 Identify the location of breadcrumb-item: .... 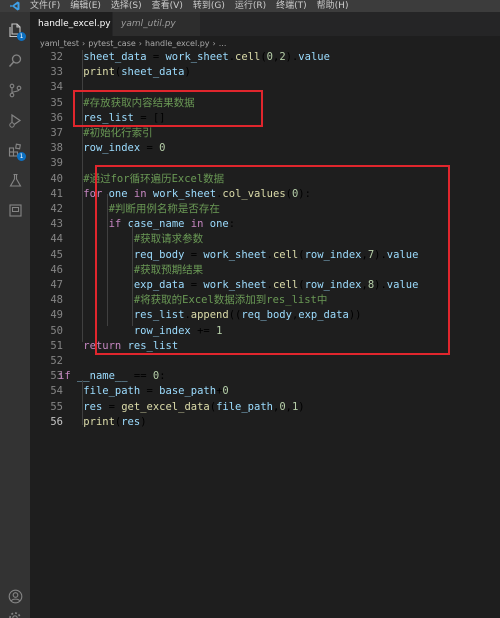
(223, 43).